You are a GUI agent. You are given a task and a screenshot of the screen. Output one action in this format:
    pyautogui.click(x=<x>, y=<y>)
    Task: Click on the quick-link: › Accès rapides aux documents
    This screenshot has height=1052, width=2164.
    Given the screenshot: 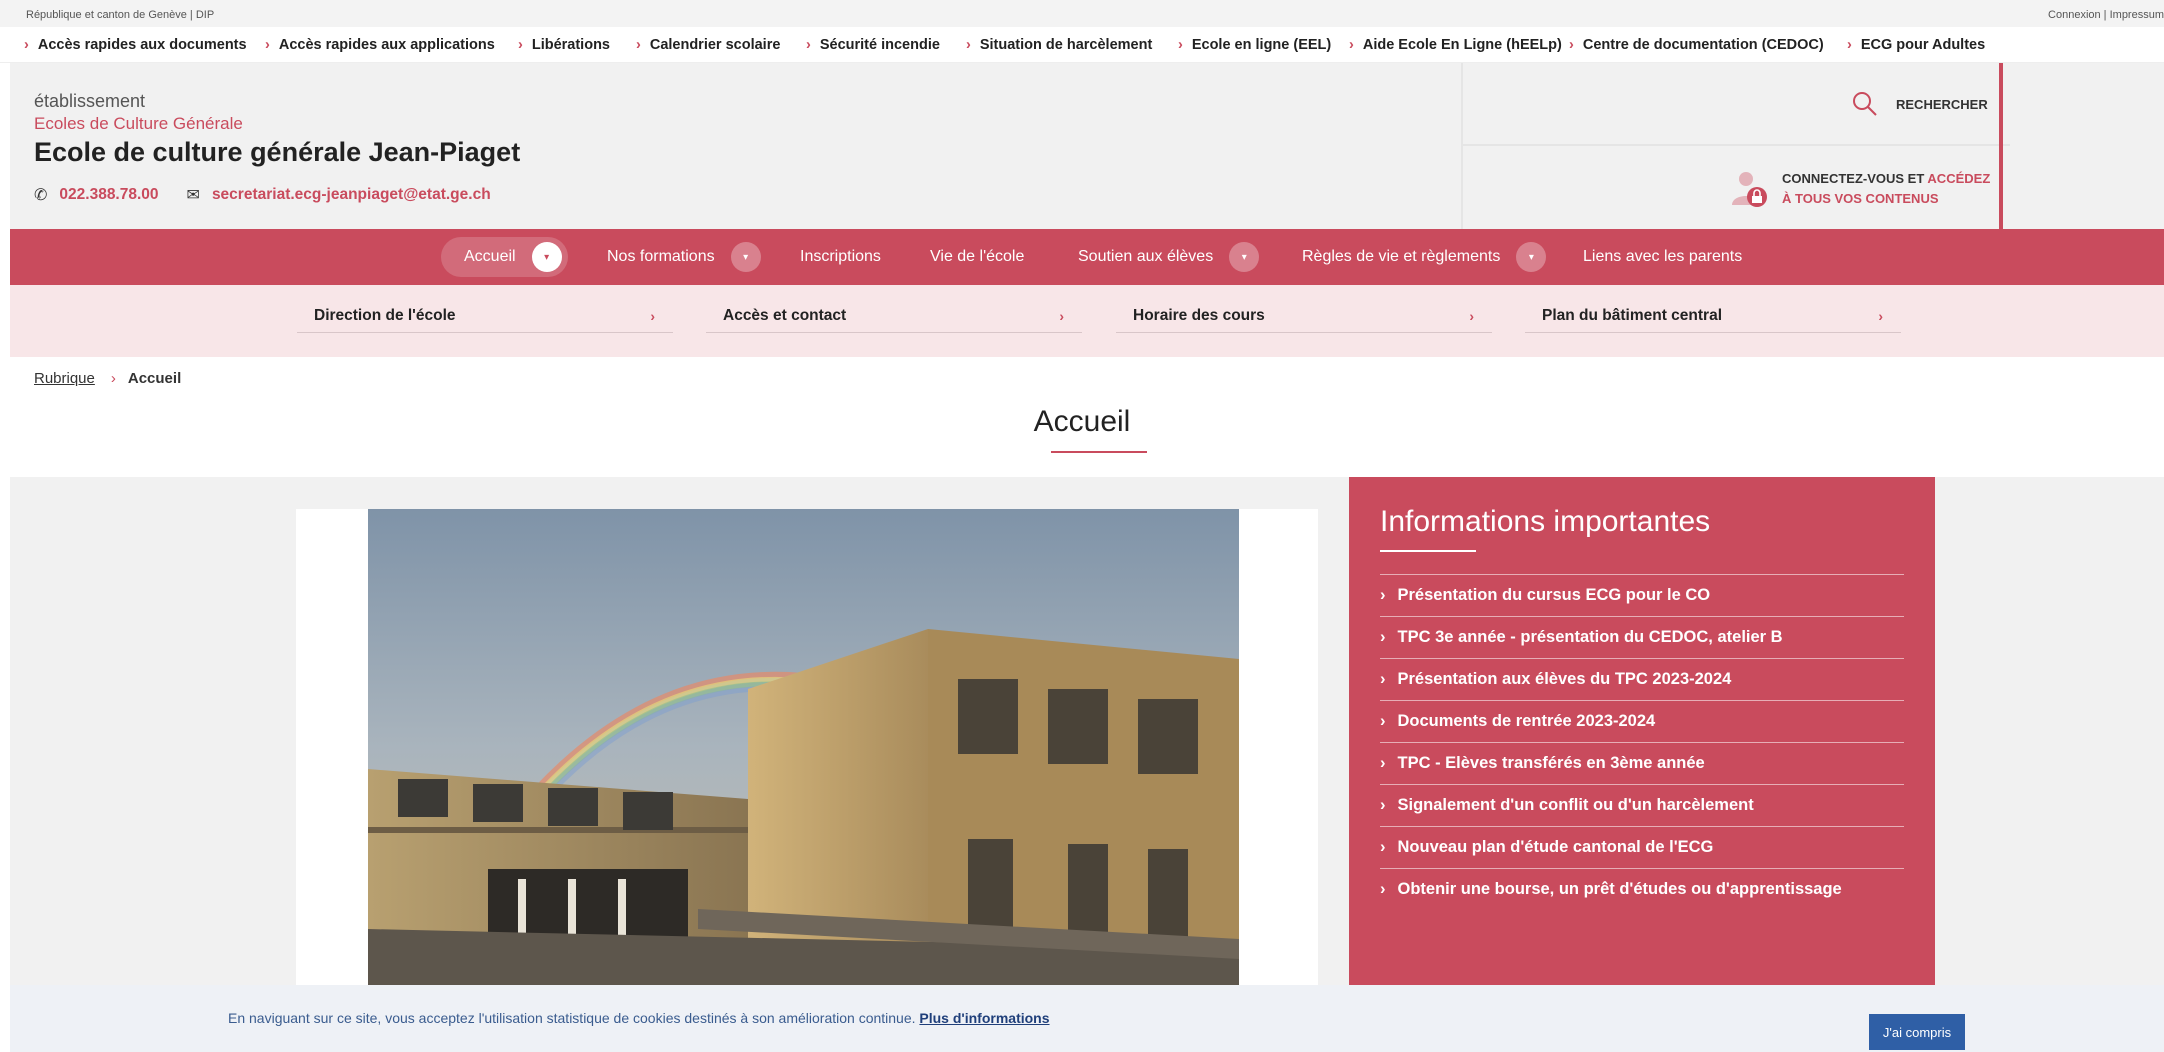 What is the action you would take?
    pyautogui.click(x=135, y=45)
    